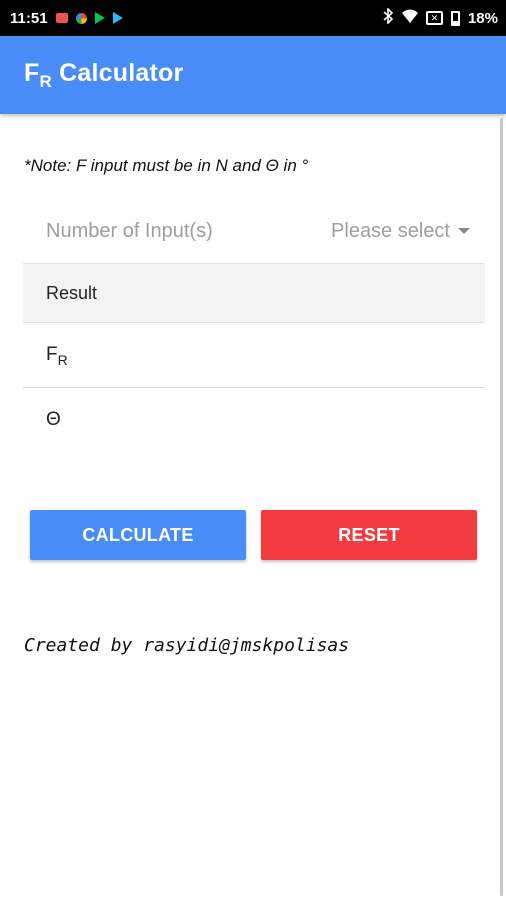  Describe the element at coordinates (52, 354) in the screenshot. I see `fr-label-main: F` at that location.